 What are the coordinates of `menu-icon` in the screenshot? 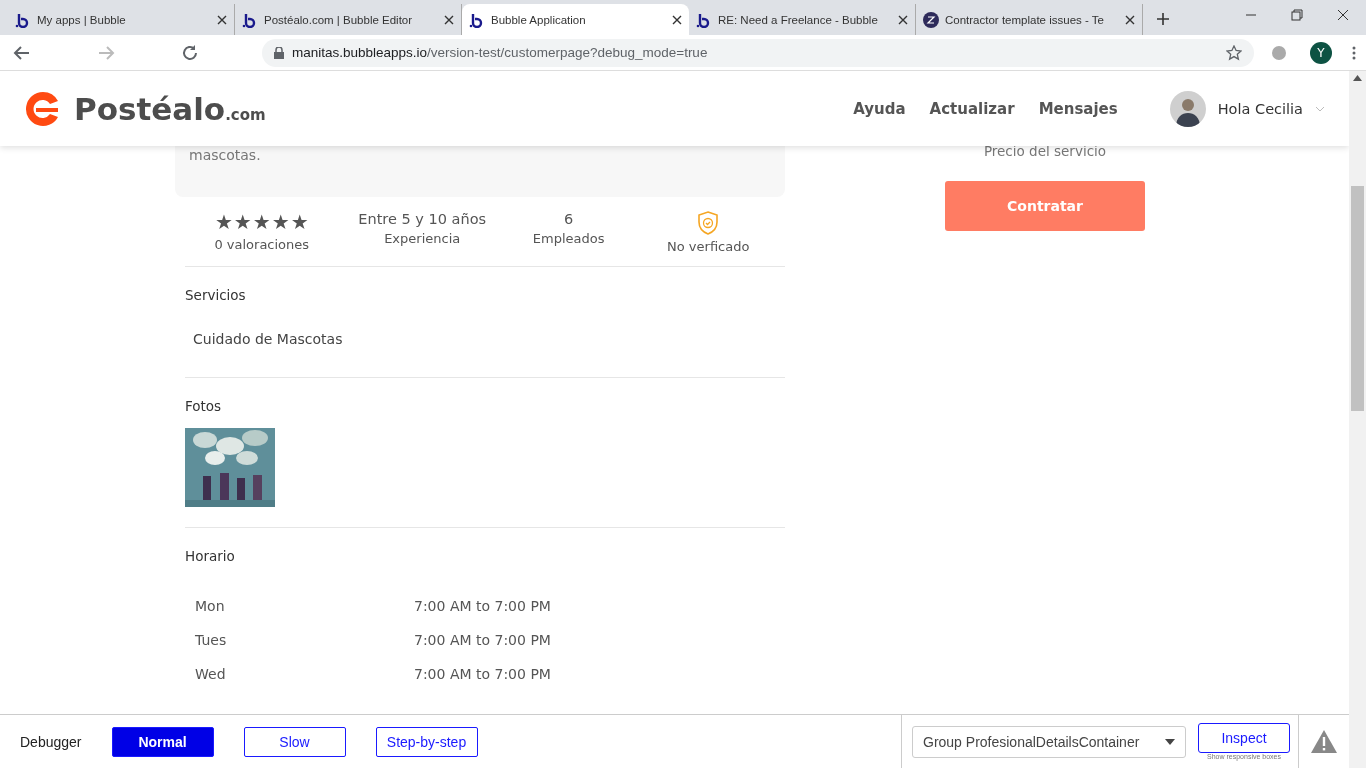 It's located at (1354, 52).